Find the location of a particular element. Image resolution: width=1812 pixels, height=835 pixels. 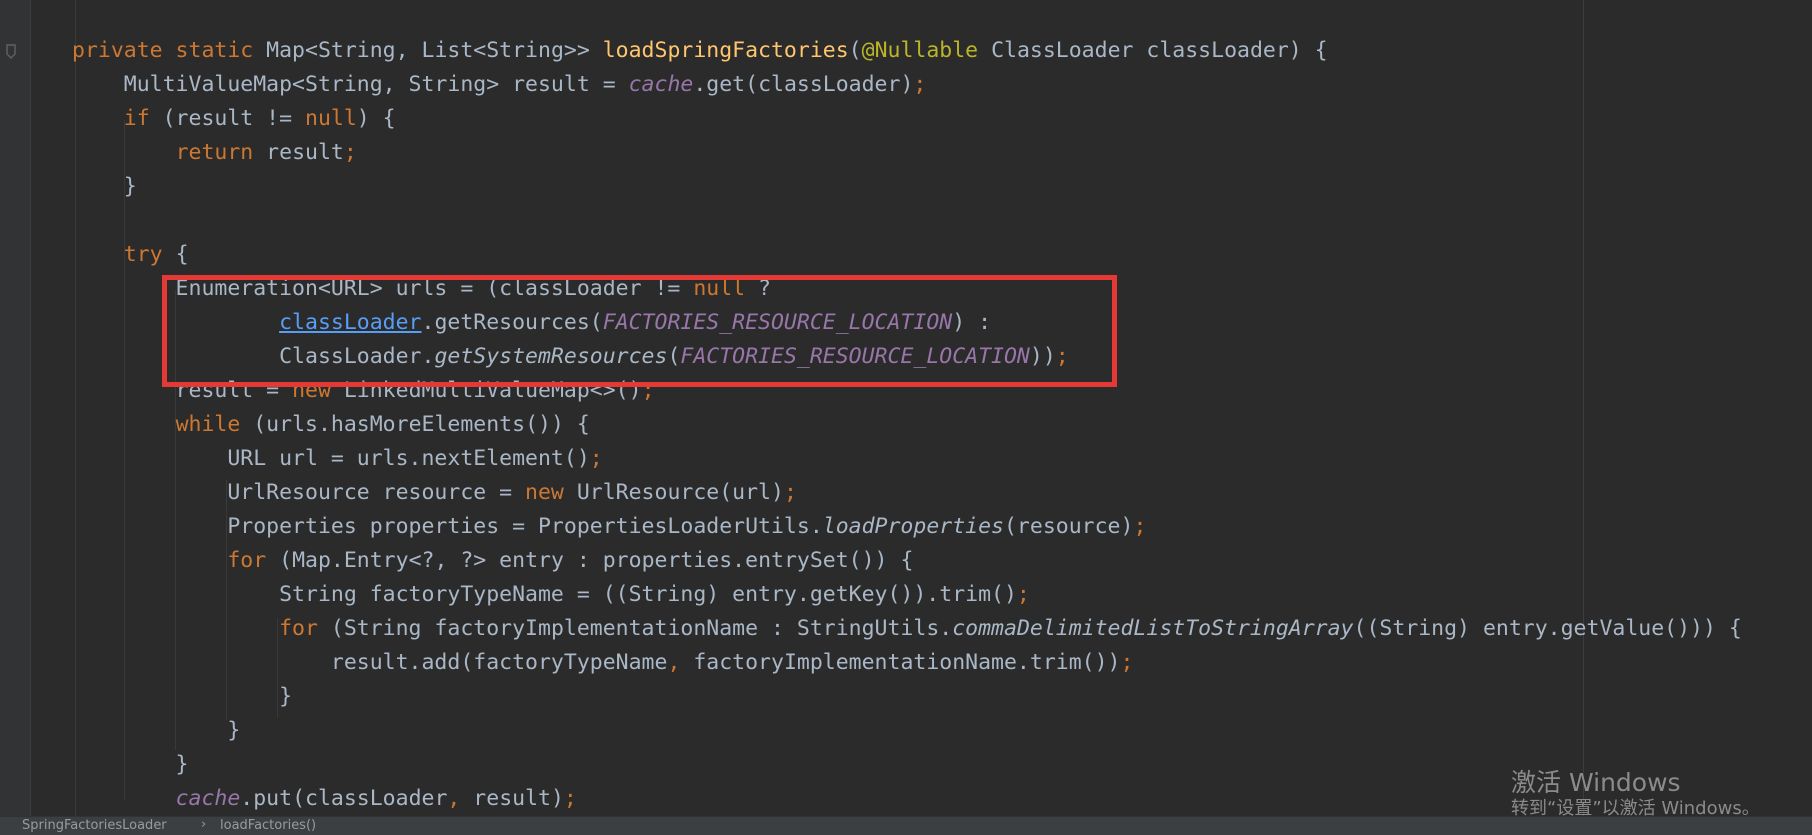

code-token: @Nullable is located at coordinates (920, 50).